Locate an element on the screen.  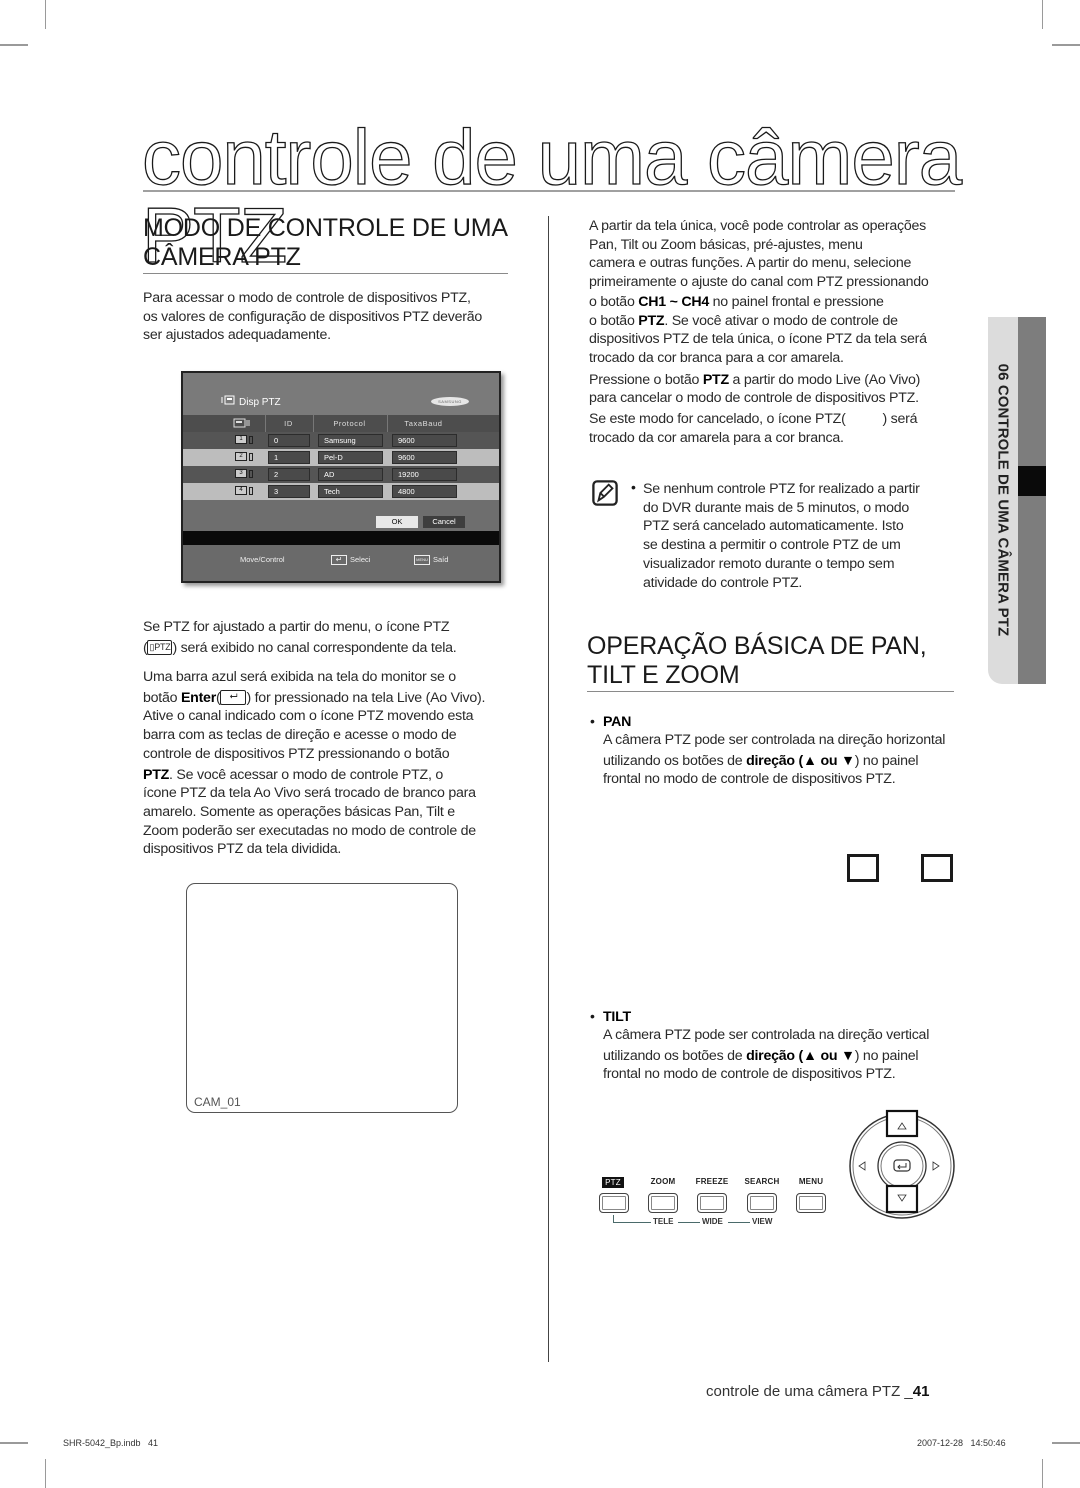
protocol-field: Pel-D is located at coordinates (350, 457).